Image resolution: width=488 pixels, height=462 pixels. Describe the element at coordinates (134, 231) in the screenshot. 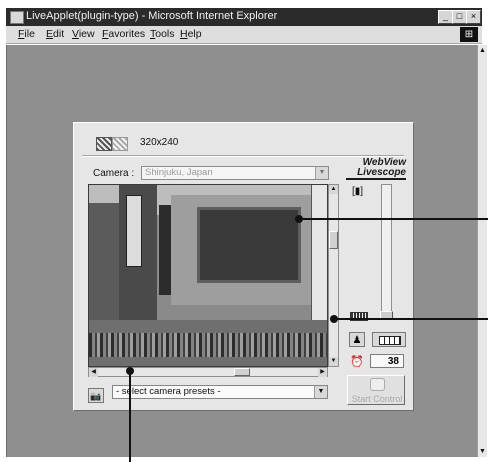

I see `video-sign-left` at that location.